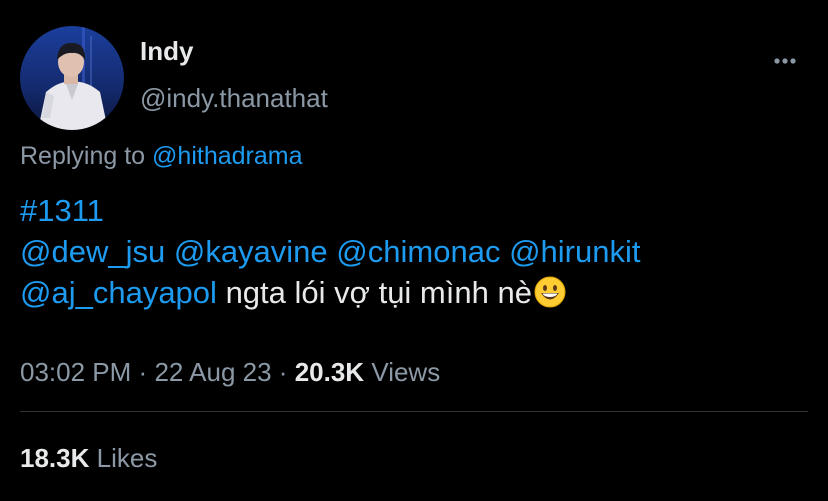 The width and height of the screenshot is (828, 501). Describe the element at coordinates (127, 458) in the screenshot. I see `likes-label: Likes` at that location.